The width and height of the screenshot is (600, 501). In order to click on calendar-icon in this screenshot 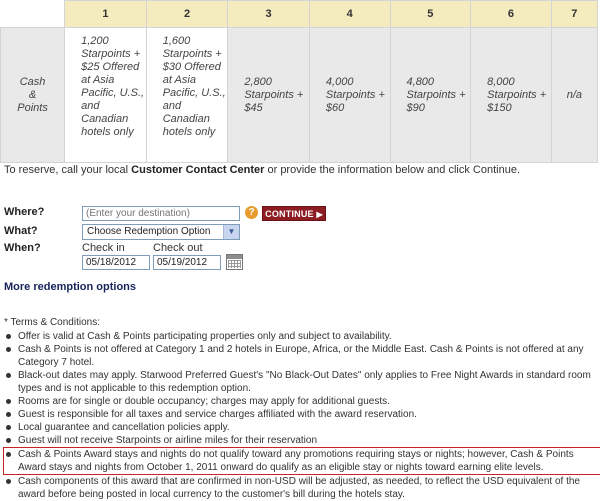, I will do `click(234, 262)`.